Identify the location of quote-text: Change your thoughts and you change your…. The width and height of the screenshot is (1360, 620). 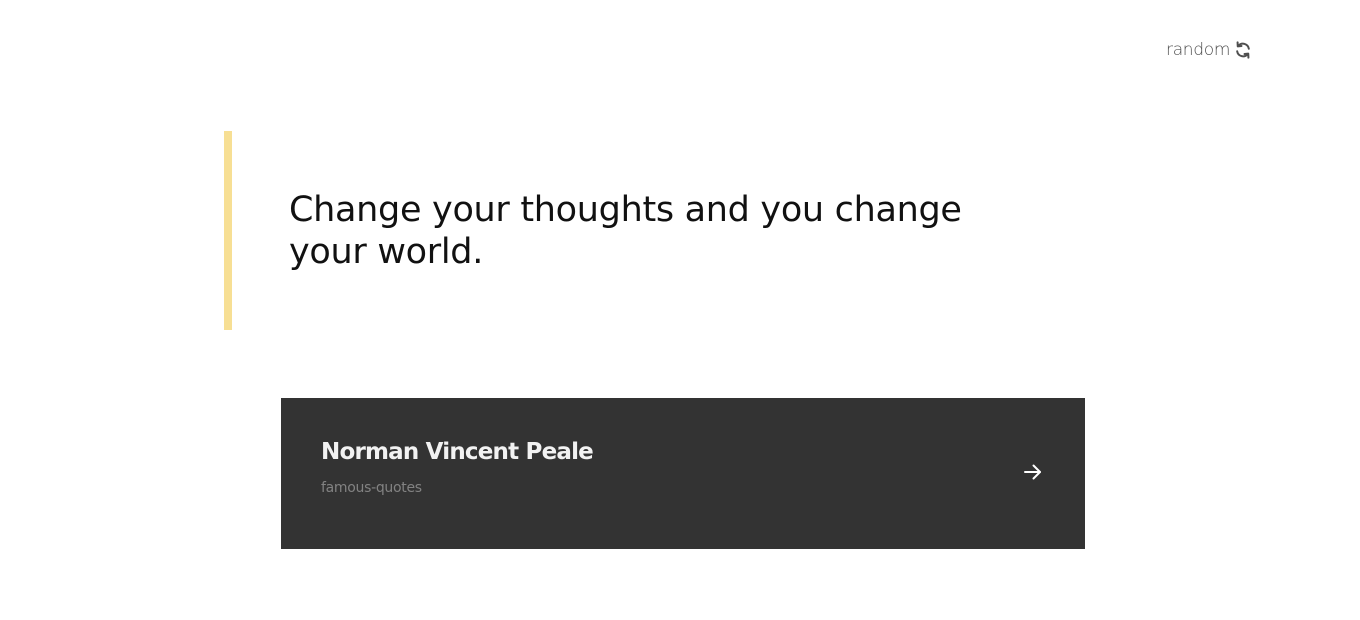
(625, 231).